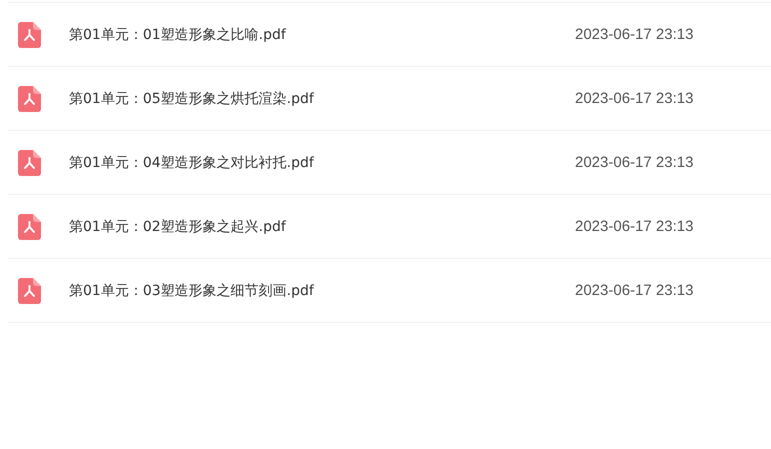  What do you see at coordinates (322, 99) in the screenshot?
I see `file-name: 第01单元：05塑造形象之烘托渲染.pdf` at bounding box center [322, 99].